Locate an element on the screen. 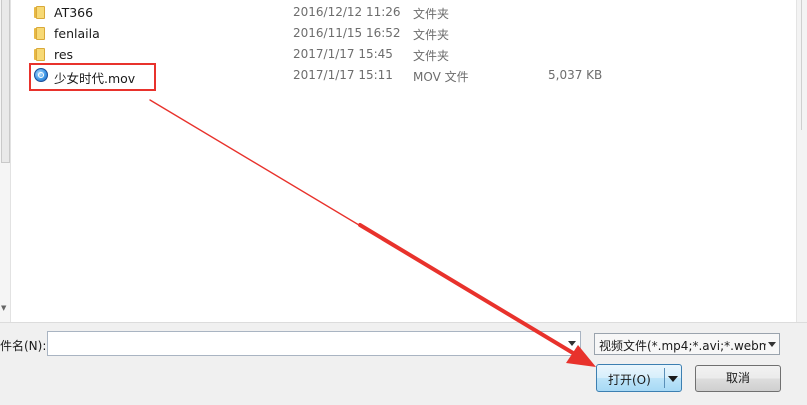 The width and height of the screenshot is (807, 405). filter-dropdown-button is located at coordinates (772, 344).